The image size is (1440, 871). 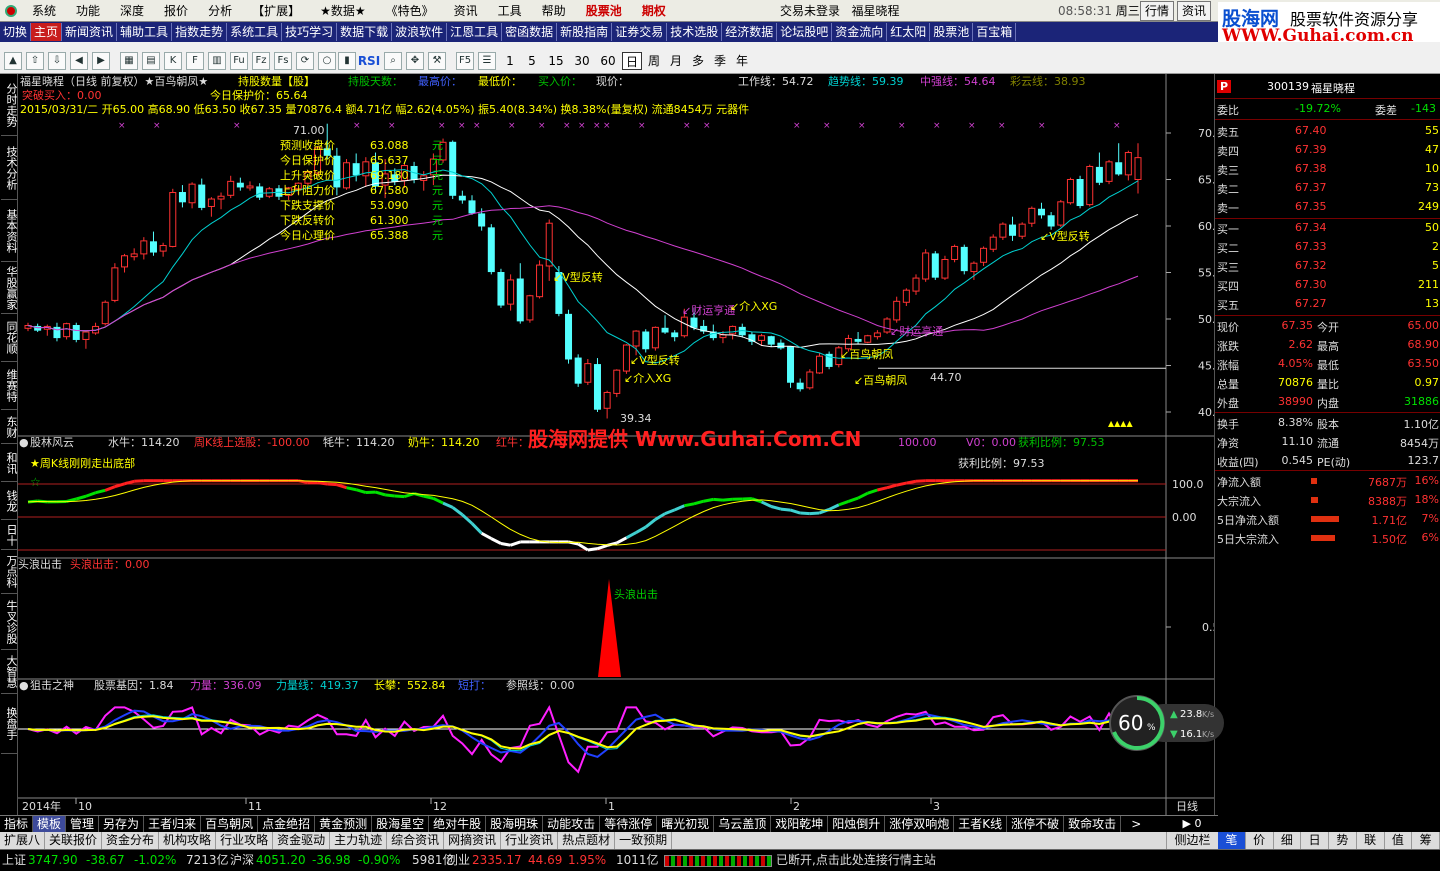 What do you see at coordinates (230, 824) in the screenshot?
I see `indicator-tab-5: 百鸟朝凤` at bounding box center [230, 824].